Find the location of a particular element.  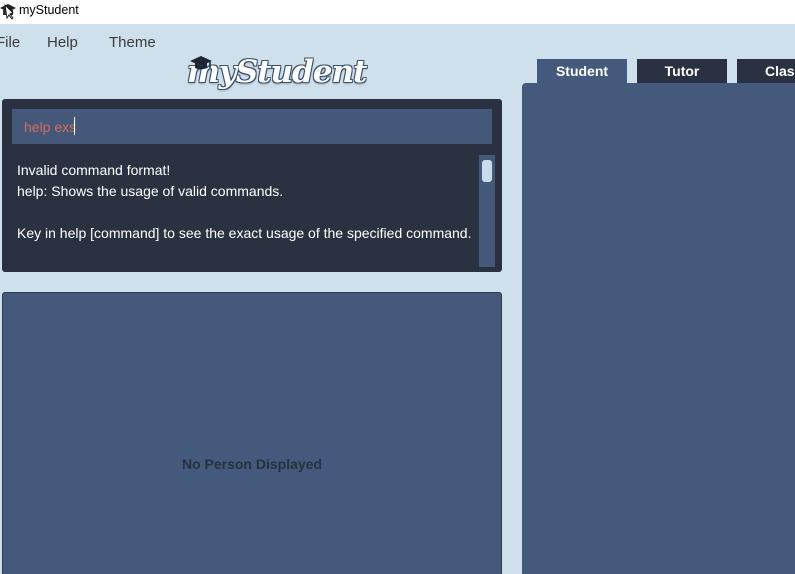

mortarboard-icon is located at coordinates (8, 11).